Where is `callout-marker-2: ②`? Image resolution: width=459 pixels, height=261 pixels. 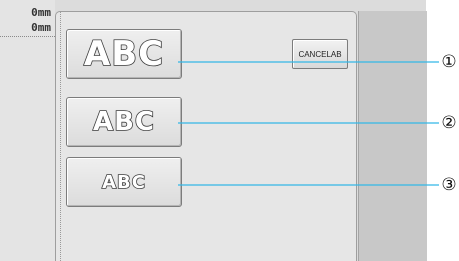 callout-marker-2: ② is located at coordinates (449, 123).